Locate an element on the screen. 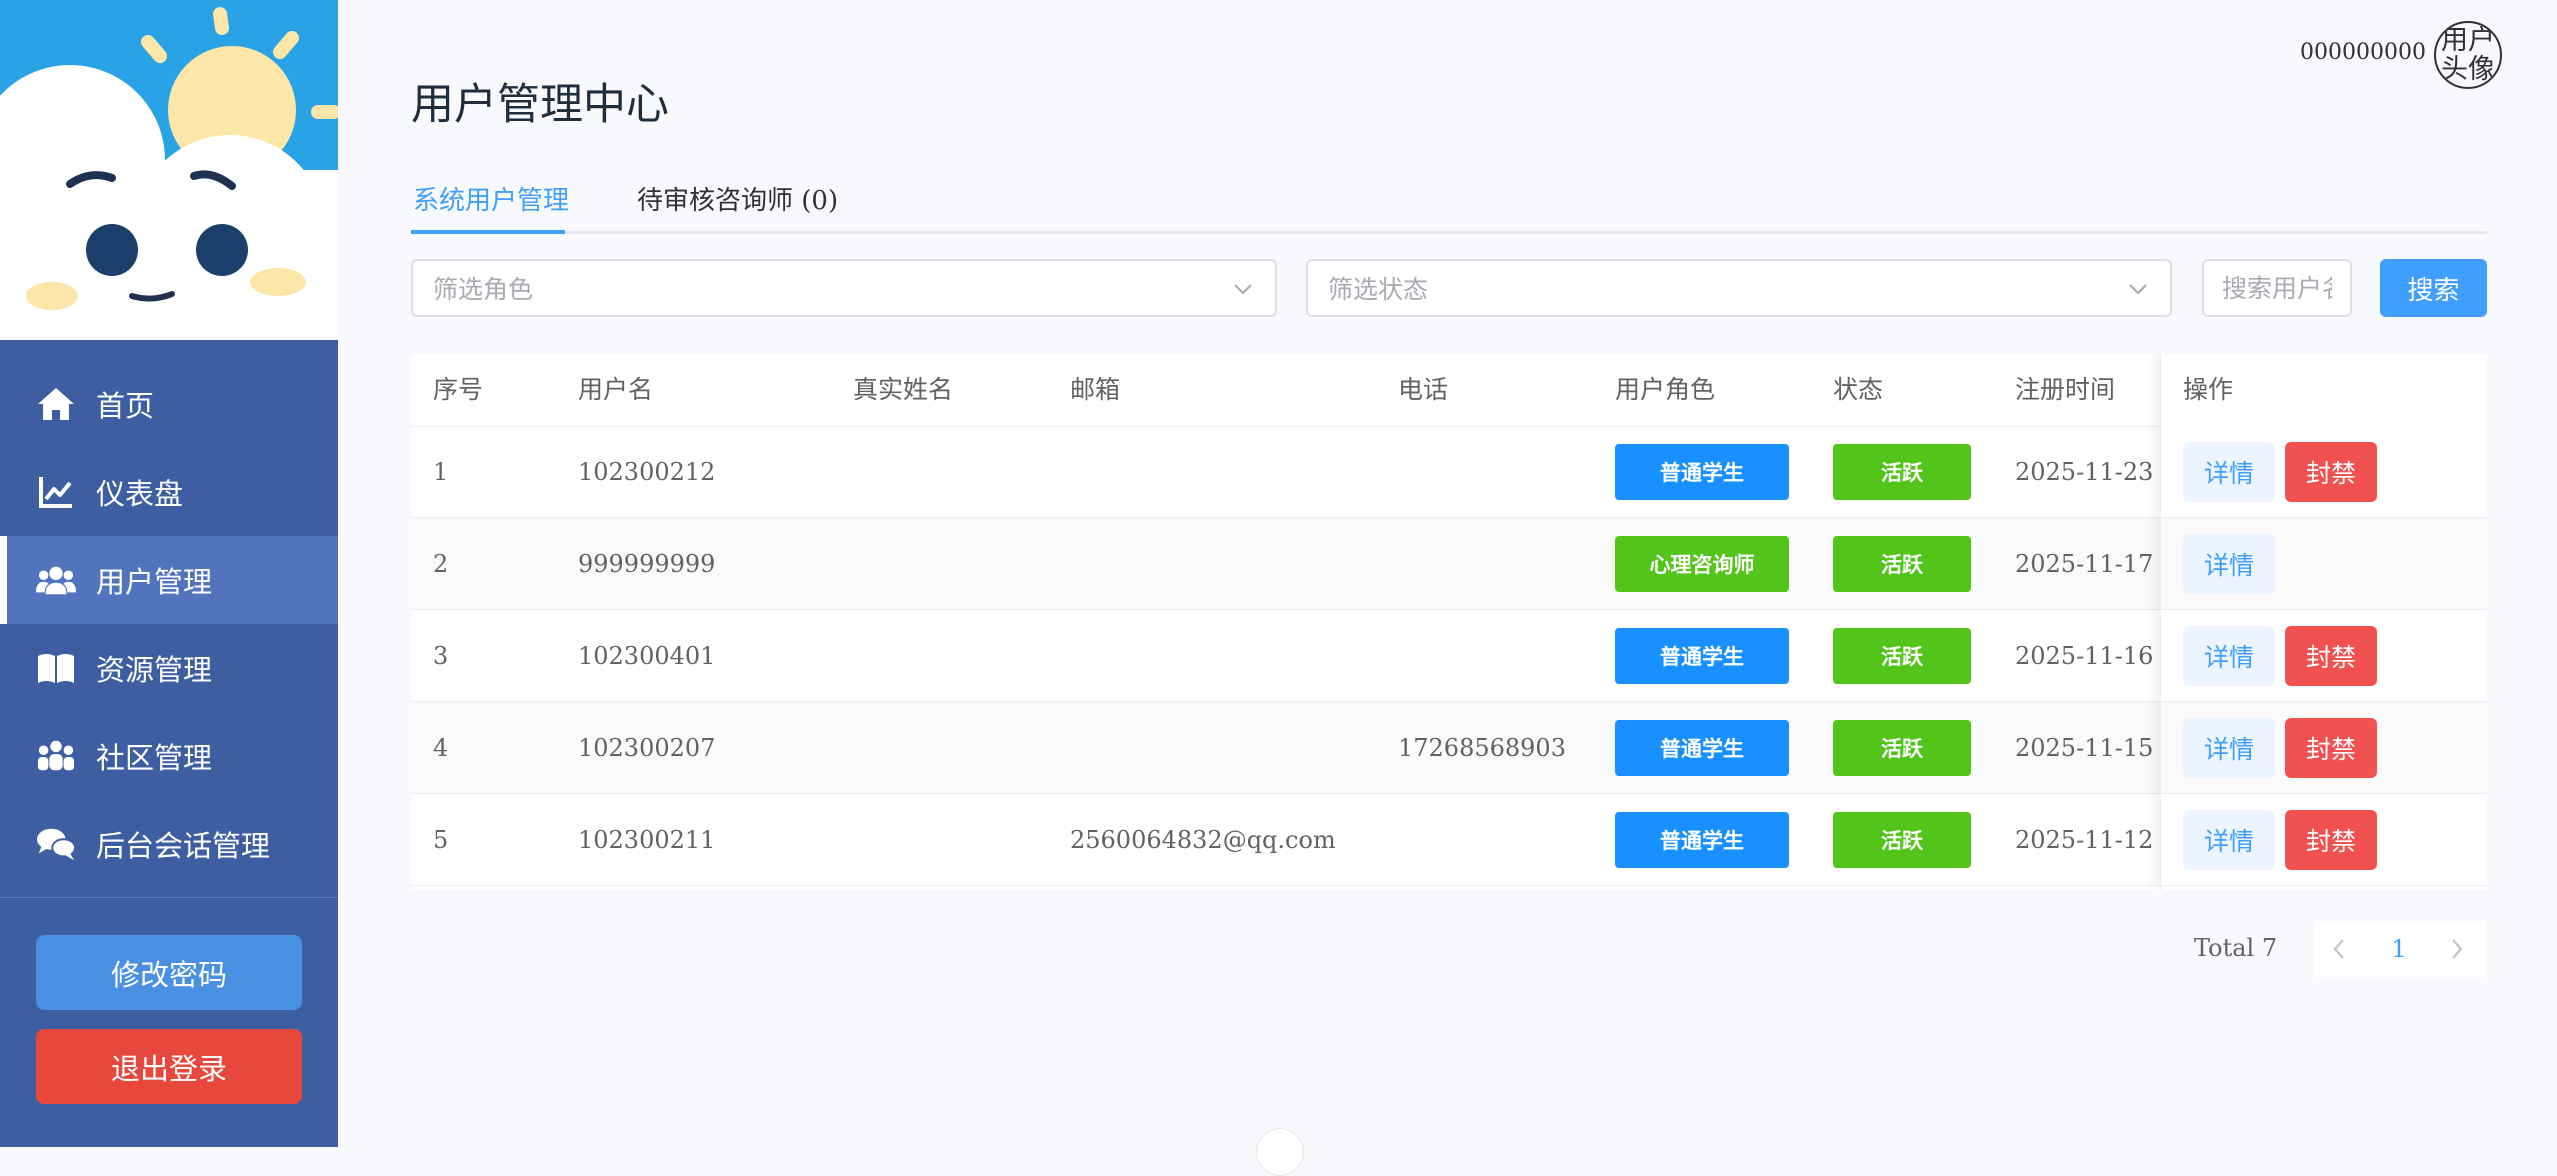 The width and height of the screenshot is (2557, 1176). sidebar-item-chat-sessions: 后台会话管理 is located at coordinates (169, 844).